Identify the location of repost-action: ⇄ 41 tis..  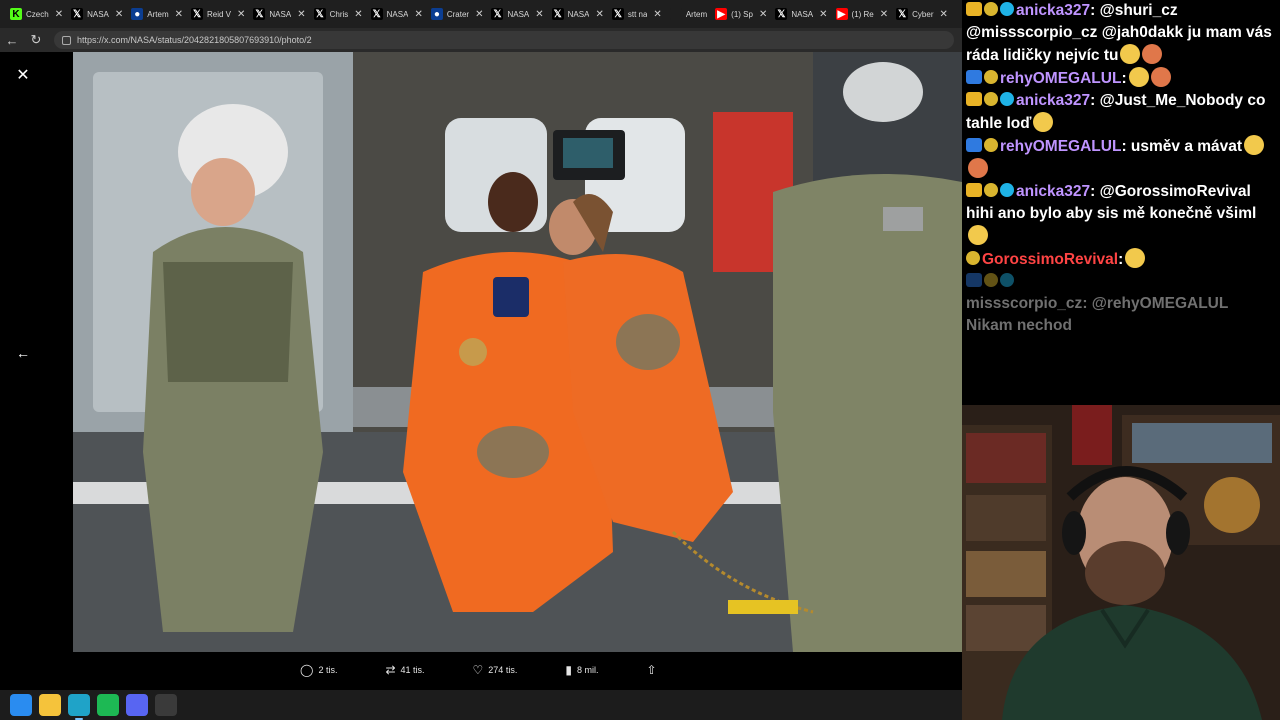
(404, 670).